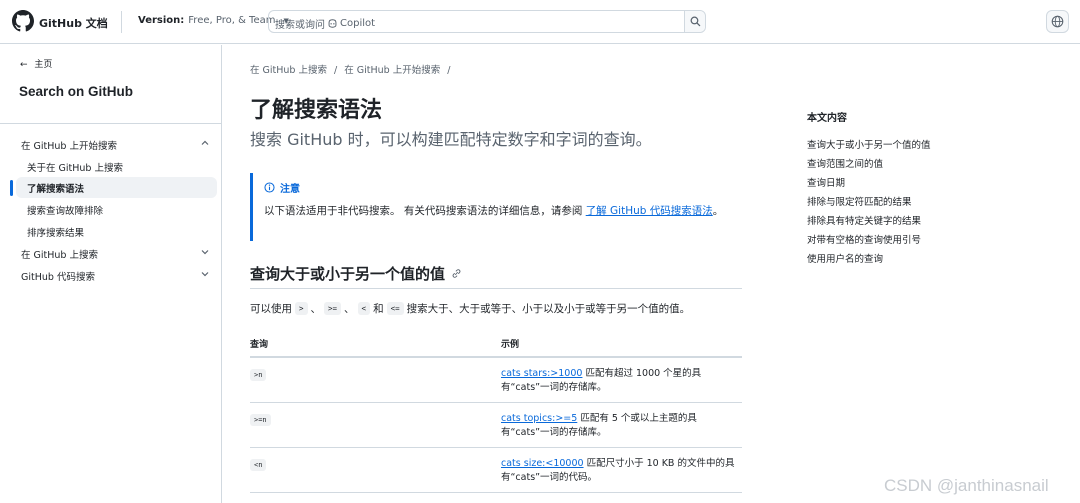 The height and width of the screenshot is (503, 1080). Describe the element at coordinates (301, 308) in the screenshot. I see `op-greater: >` at that location.